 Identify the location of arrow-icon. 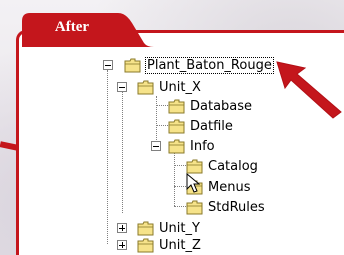
(309, 90).